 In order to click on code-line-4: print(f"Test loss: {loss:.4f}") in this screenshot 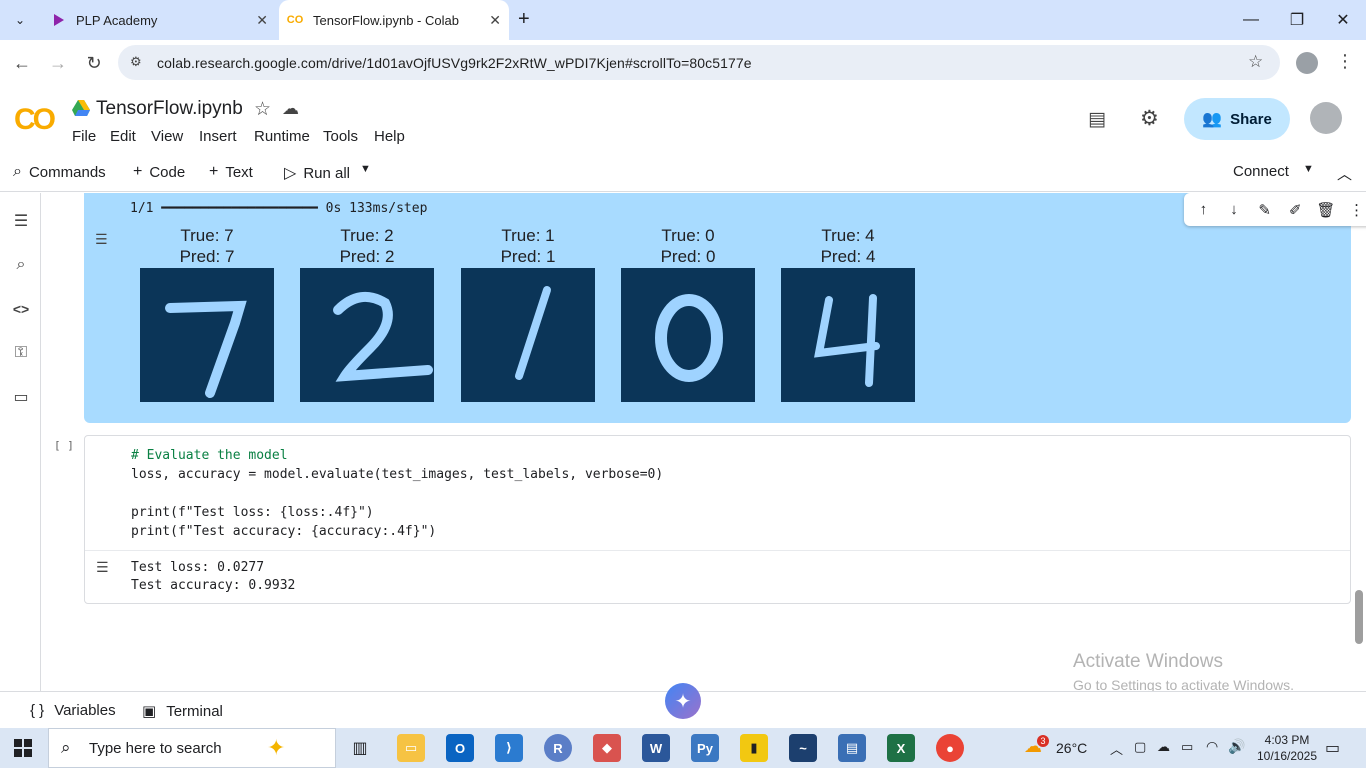, I will do `click(252, 512)`.